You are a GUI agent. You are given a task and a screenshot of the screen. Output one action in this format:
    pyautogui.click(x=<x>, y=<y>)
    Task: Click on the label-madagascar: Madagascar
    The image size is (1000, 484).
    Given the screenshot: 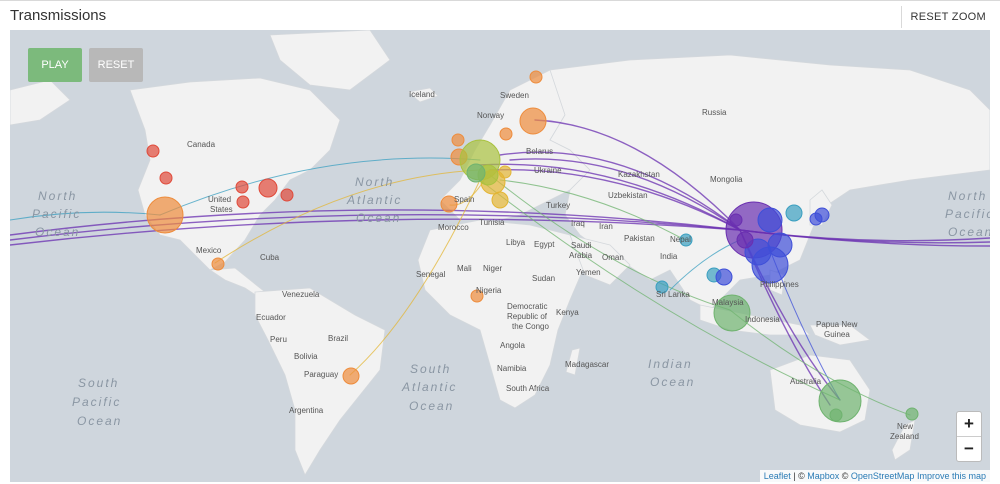 What is the action you would take?
    pyautogui.click(x=587, y=364)
    